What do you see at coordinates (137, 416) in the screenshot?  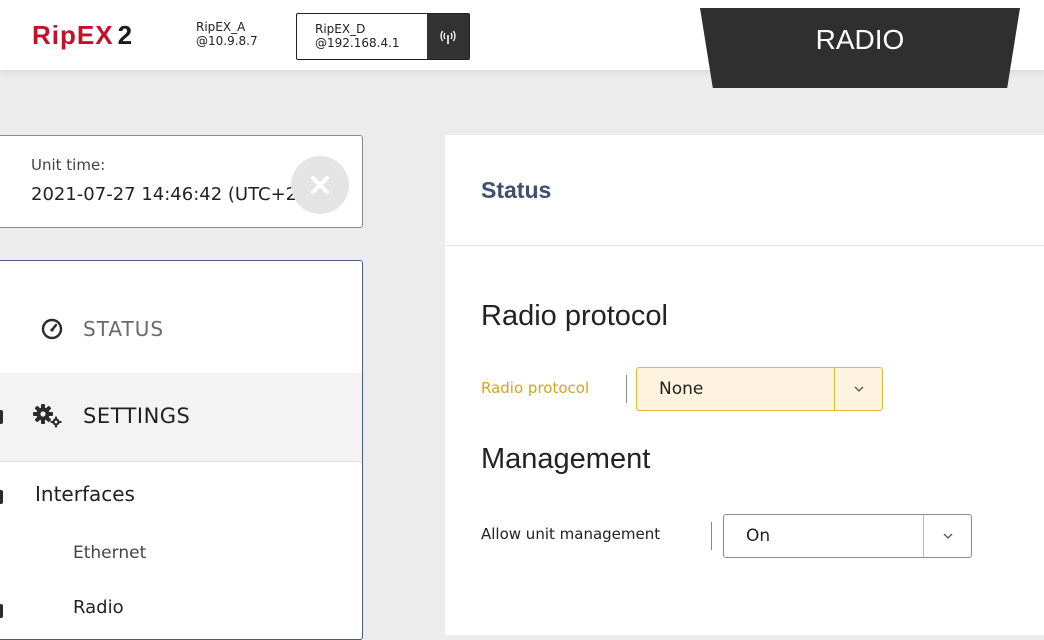 I see `menu-settings-label: SETTINGS` at bounding box center [137, 416].